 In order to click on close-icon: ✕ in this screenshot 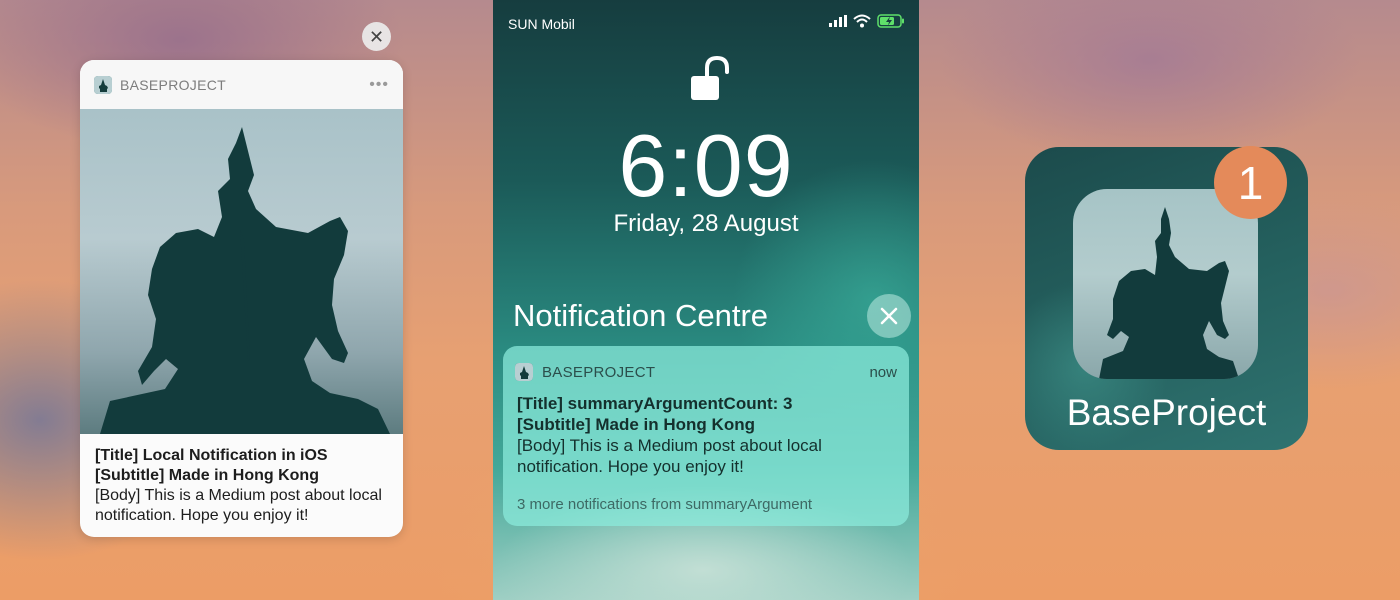, I will do `click(376, 36)`.